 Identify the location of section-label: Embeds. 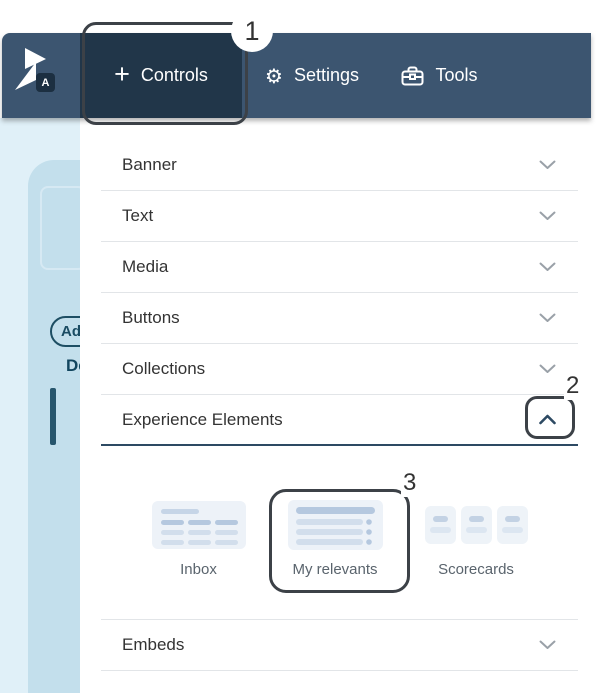
(153, 644).